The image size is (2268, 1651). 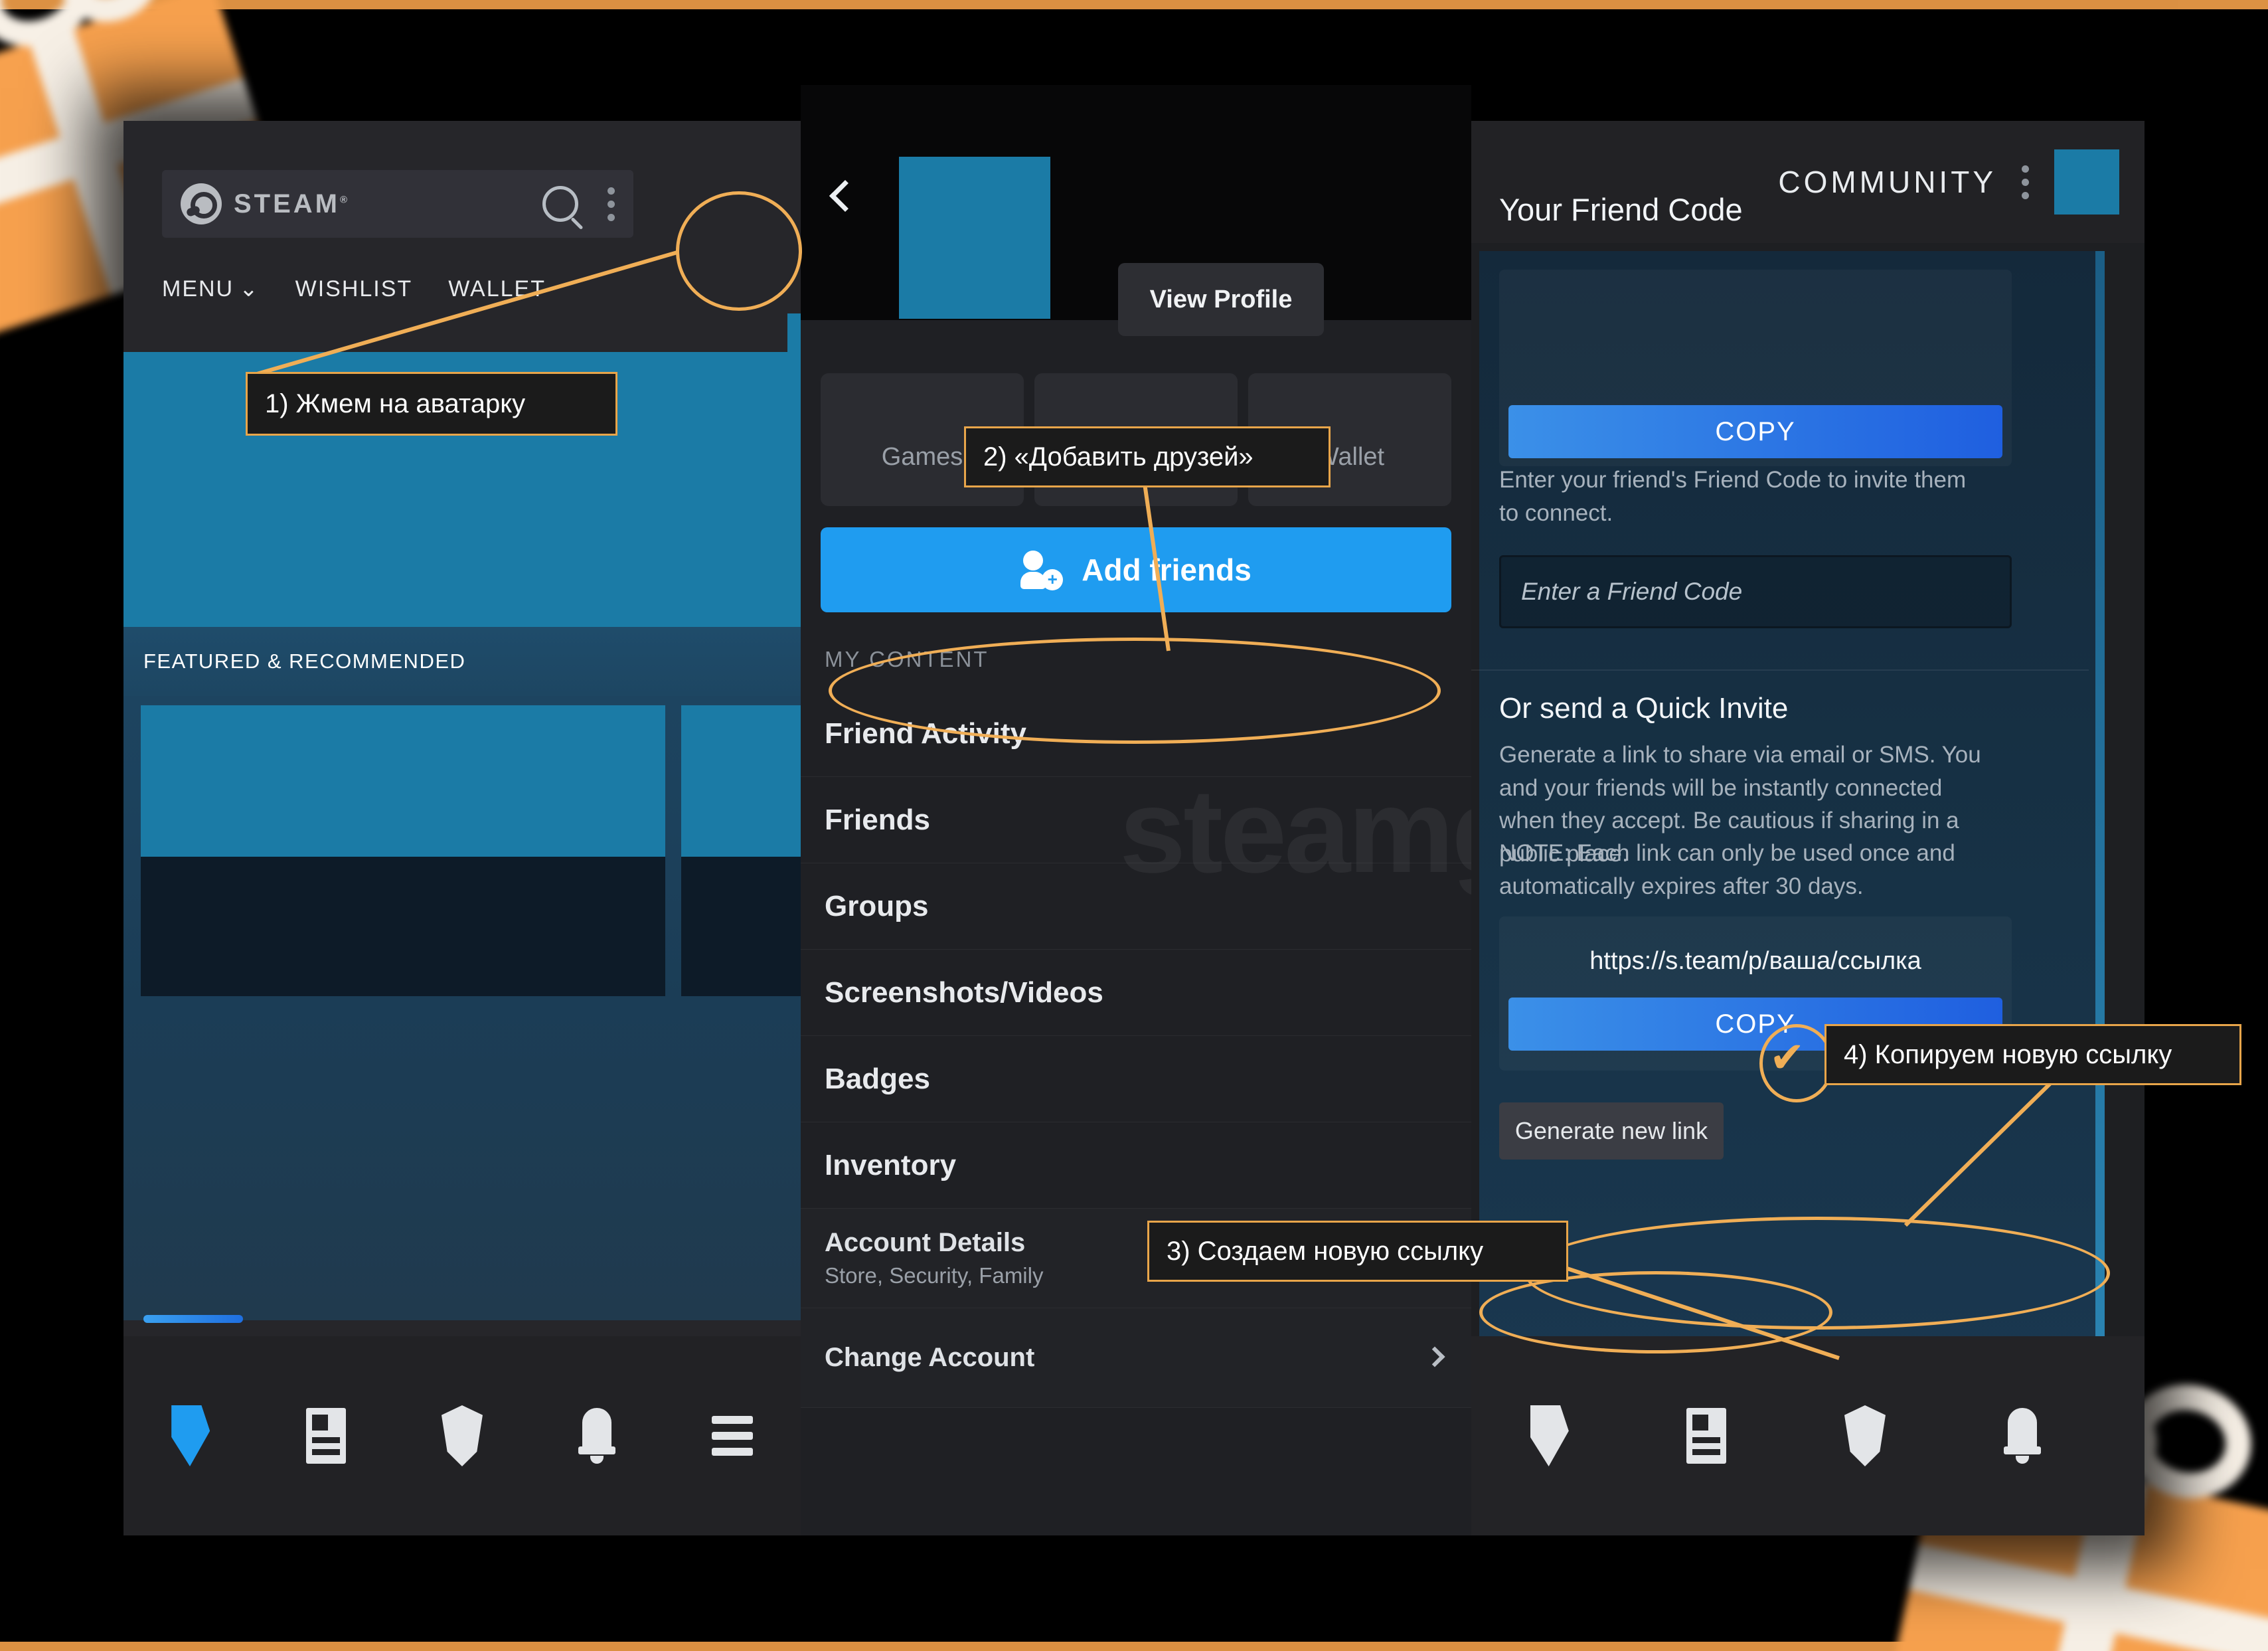 I want to click on steam-search-bar: STEAM®, so click(x=397, y=204).